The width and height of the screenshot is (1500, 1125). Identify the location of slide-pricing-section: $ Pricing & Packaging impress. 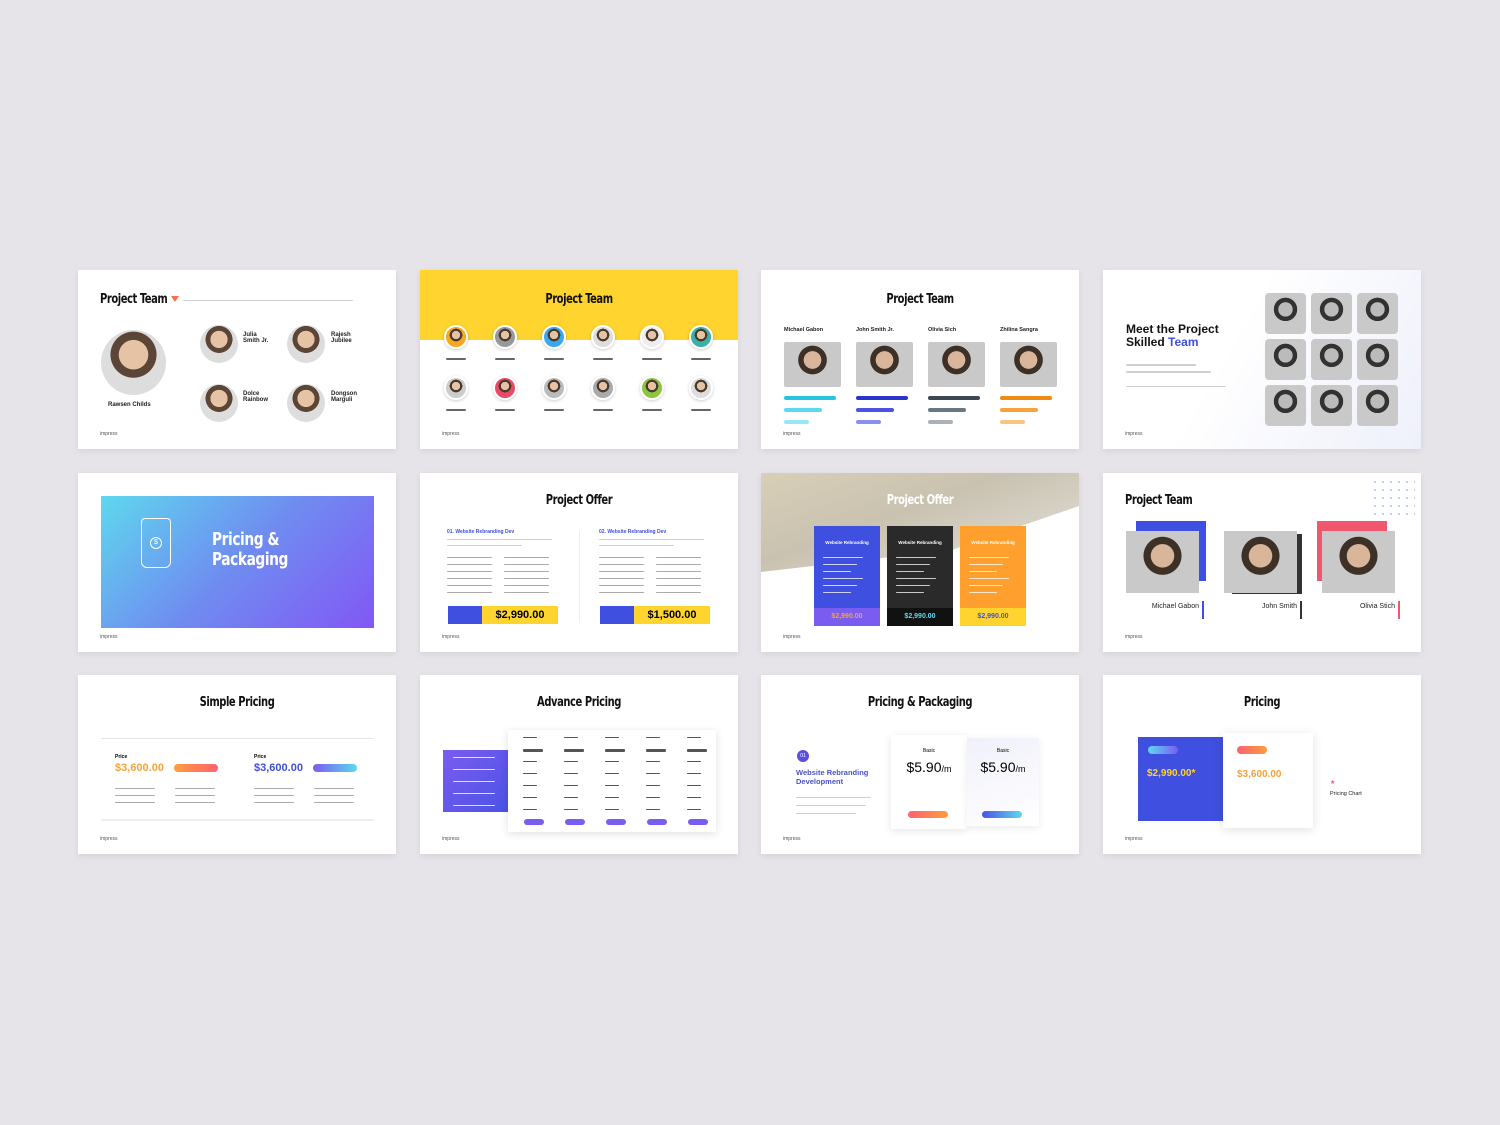
(237, 562).